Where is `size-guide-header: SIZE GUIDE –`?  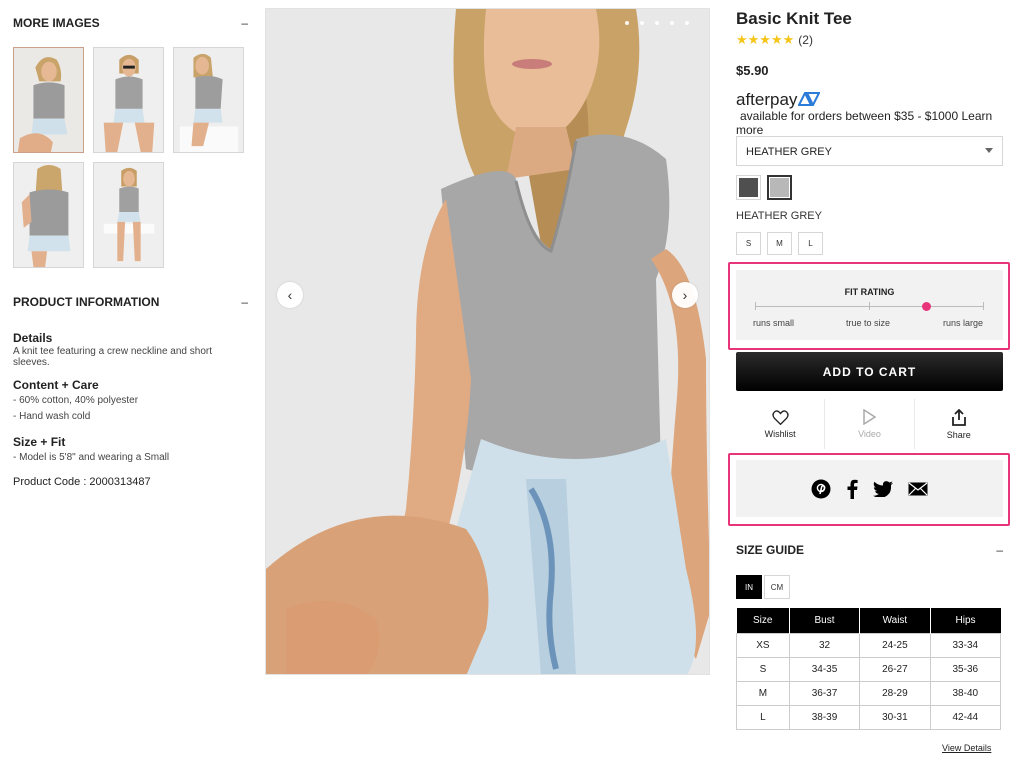
size-guide-header: SIZE GUIDE – is located at coordinates (869, 550).